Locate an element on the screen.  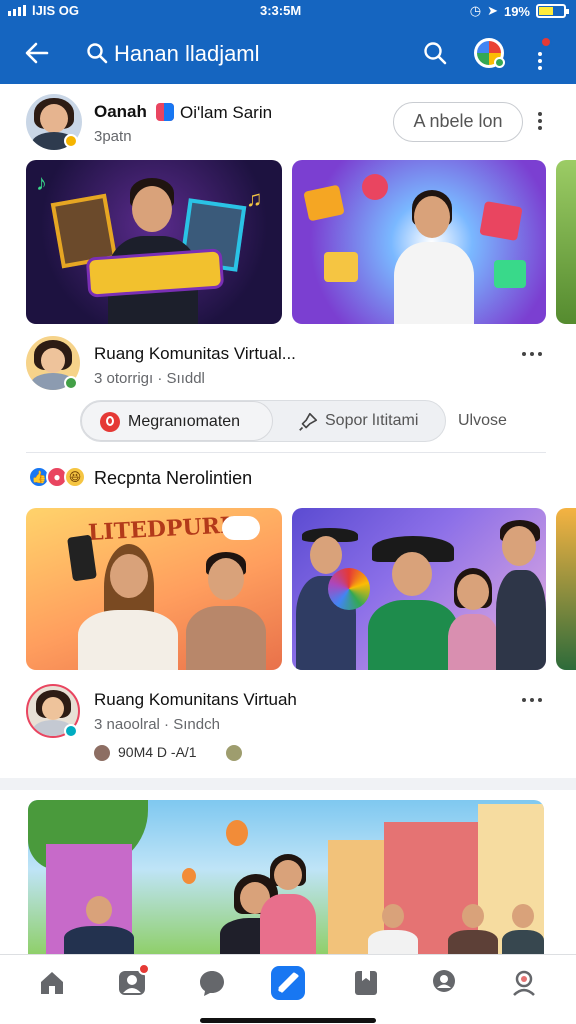
group-name: Ruang Komunitans Virtuah is located at coordinates (195, 700).